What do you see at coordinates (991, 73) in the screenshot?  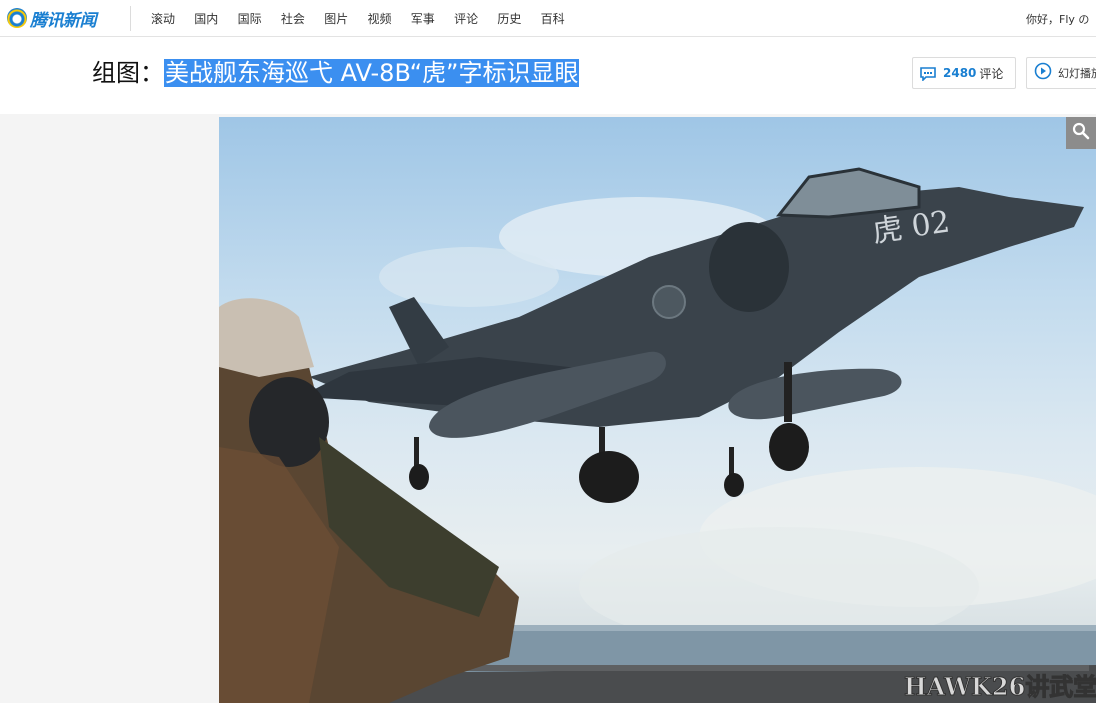 I see `comment-label: 评论` at bounding box center [991, 73].